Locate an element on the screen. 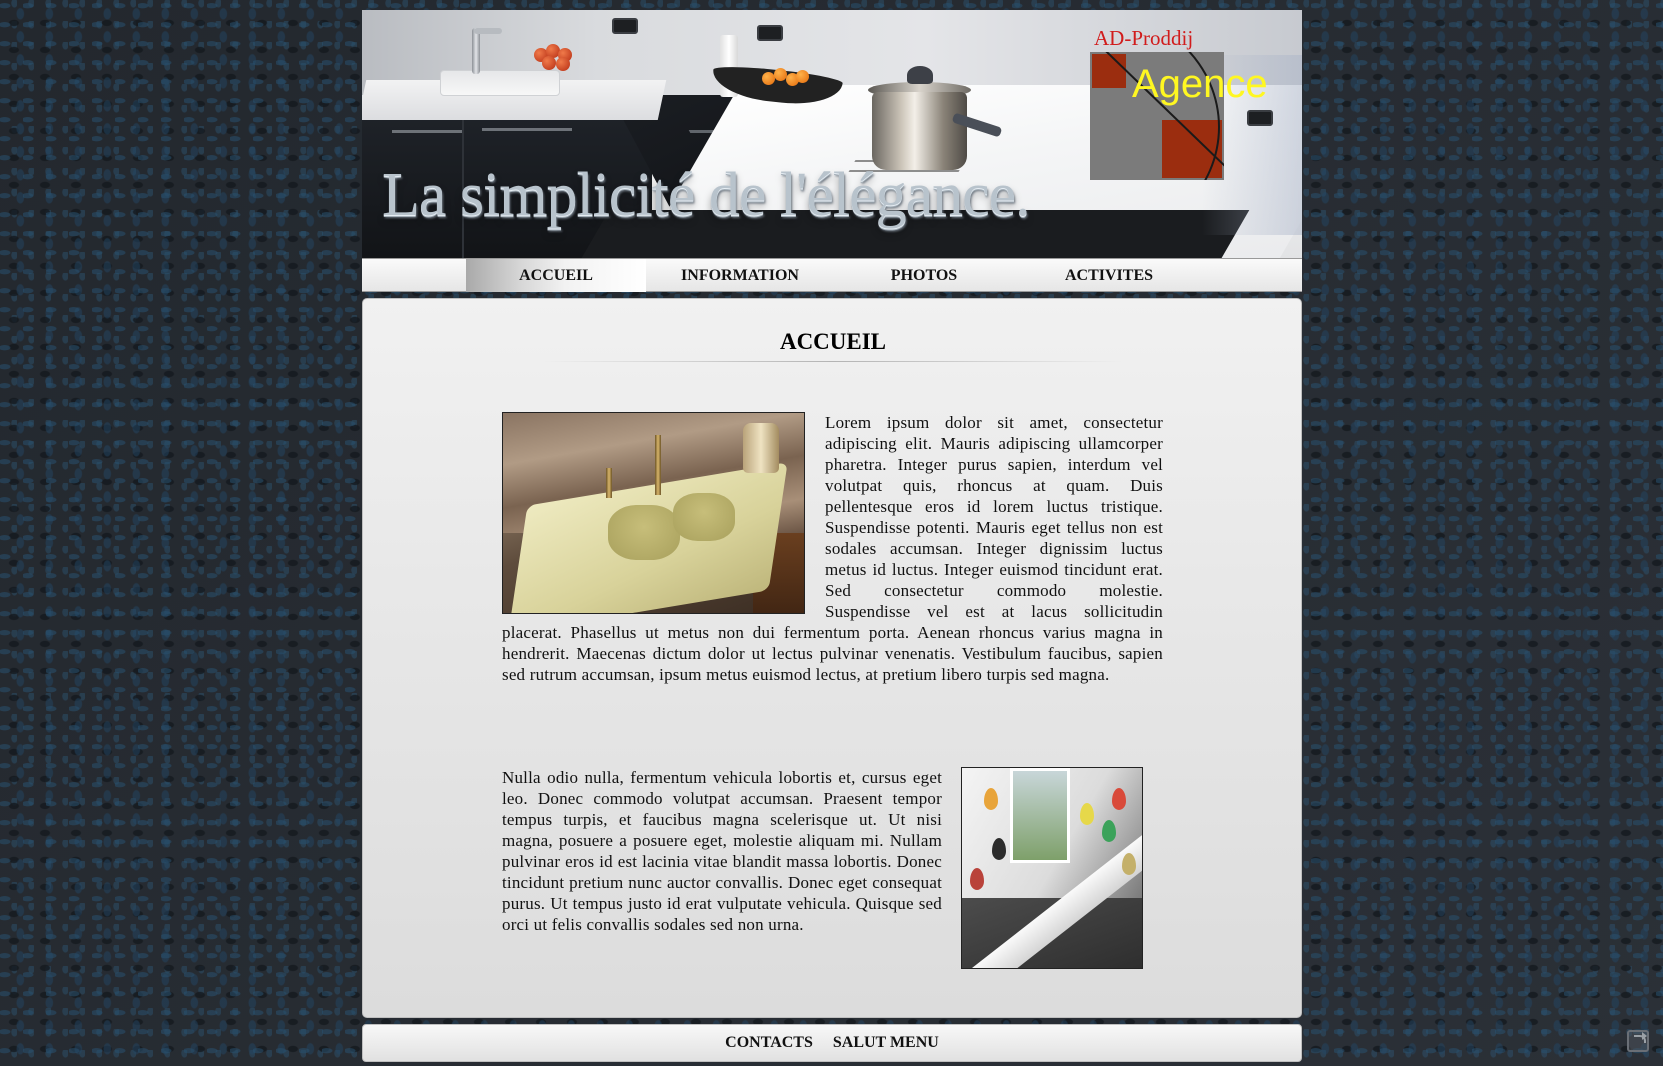 This screenshot has height=1066, width=1663. orange is located at coordinates (802, 76).